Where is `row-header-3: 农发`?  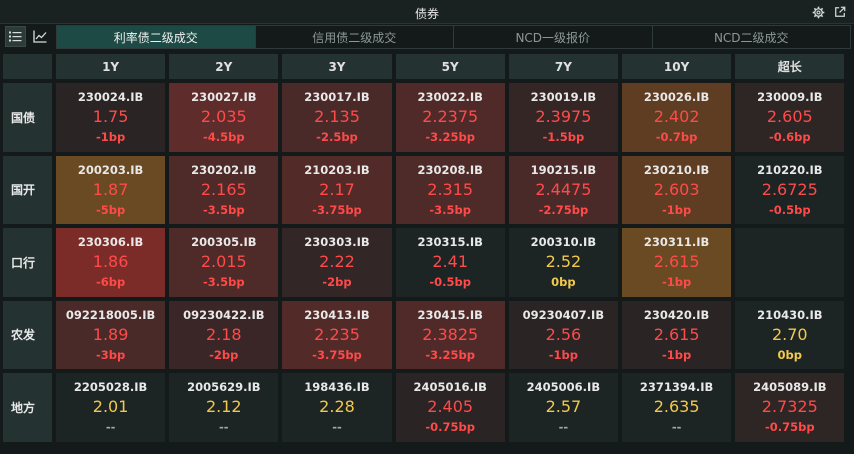 row-header-3: 农发 is located at coordinates (27, 334).